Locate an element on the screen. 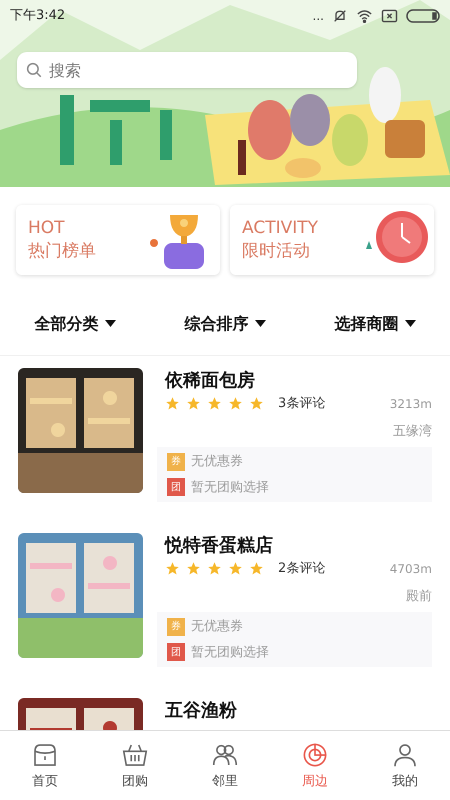  promo-title: HOT is located at coordinates (46, 228).